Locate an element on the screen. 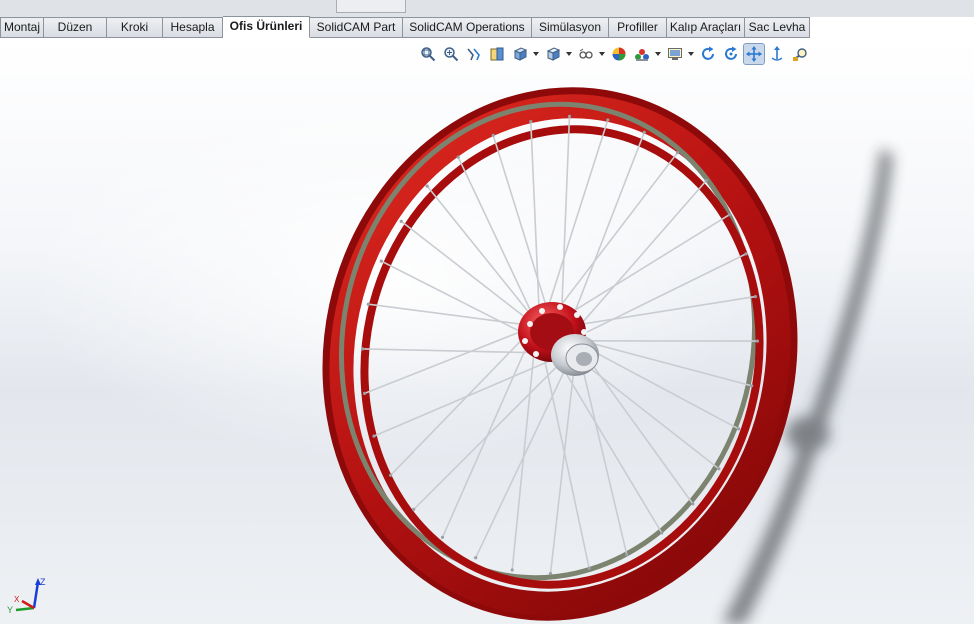 The image size is (974, 624). tab-duzen: Düzen is located at coordinates (75, 27).